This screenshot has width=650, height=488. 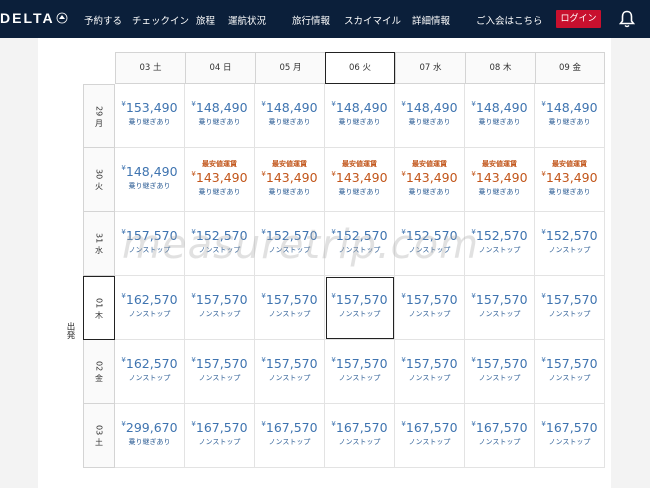 I want to click on nav-more-info: 詳細情報, so click(x=431, y=20).